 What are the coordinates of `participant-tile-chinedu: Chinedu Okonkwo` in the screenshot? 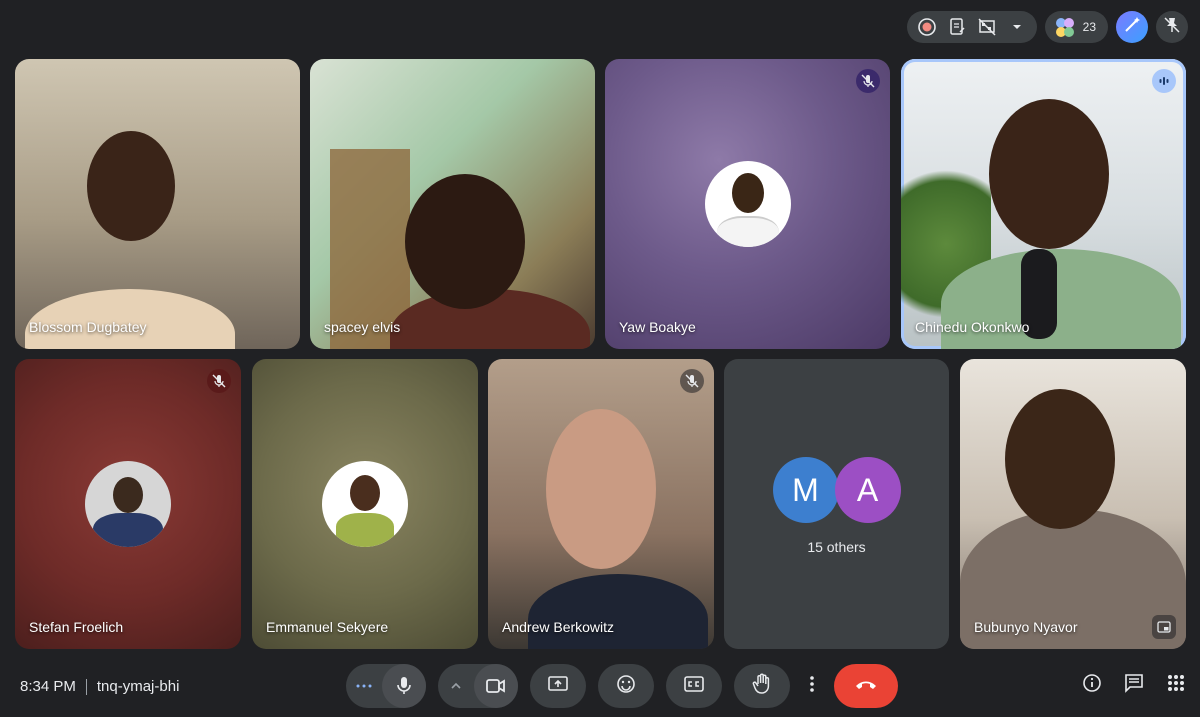 It's located at (1043, 204).